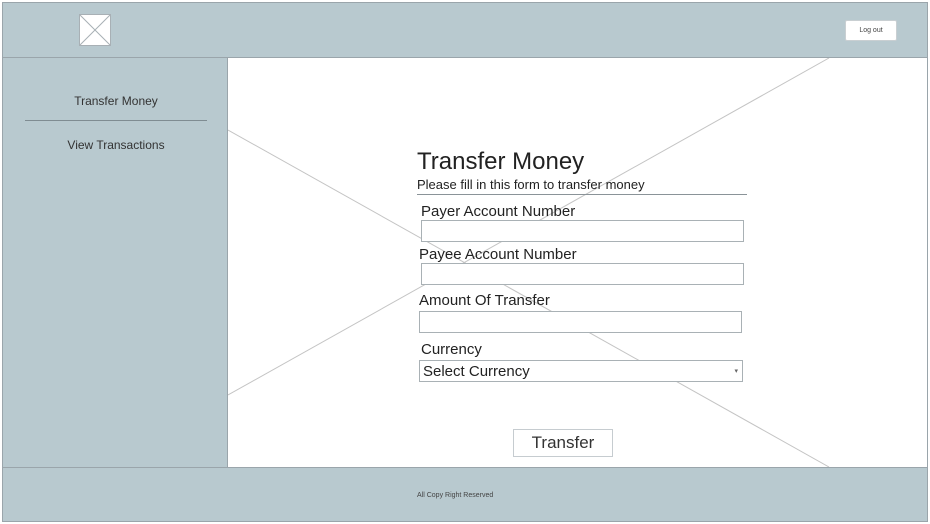 Image resolution: width=930 pixels, height=524 pixels. Describe the element at coordinates (498, 211) in the screenshot. I see `payer-account-label: Payer Account Number` at that location.